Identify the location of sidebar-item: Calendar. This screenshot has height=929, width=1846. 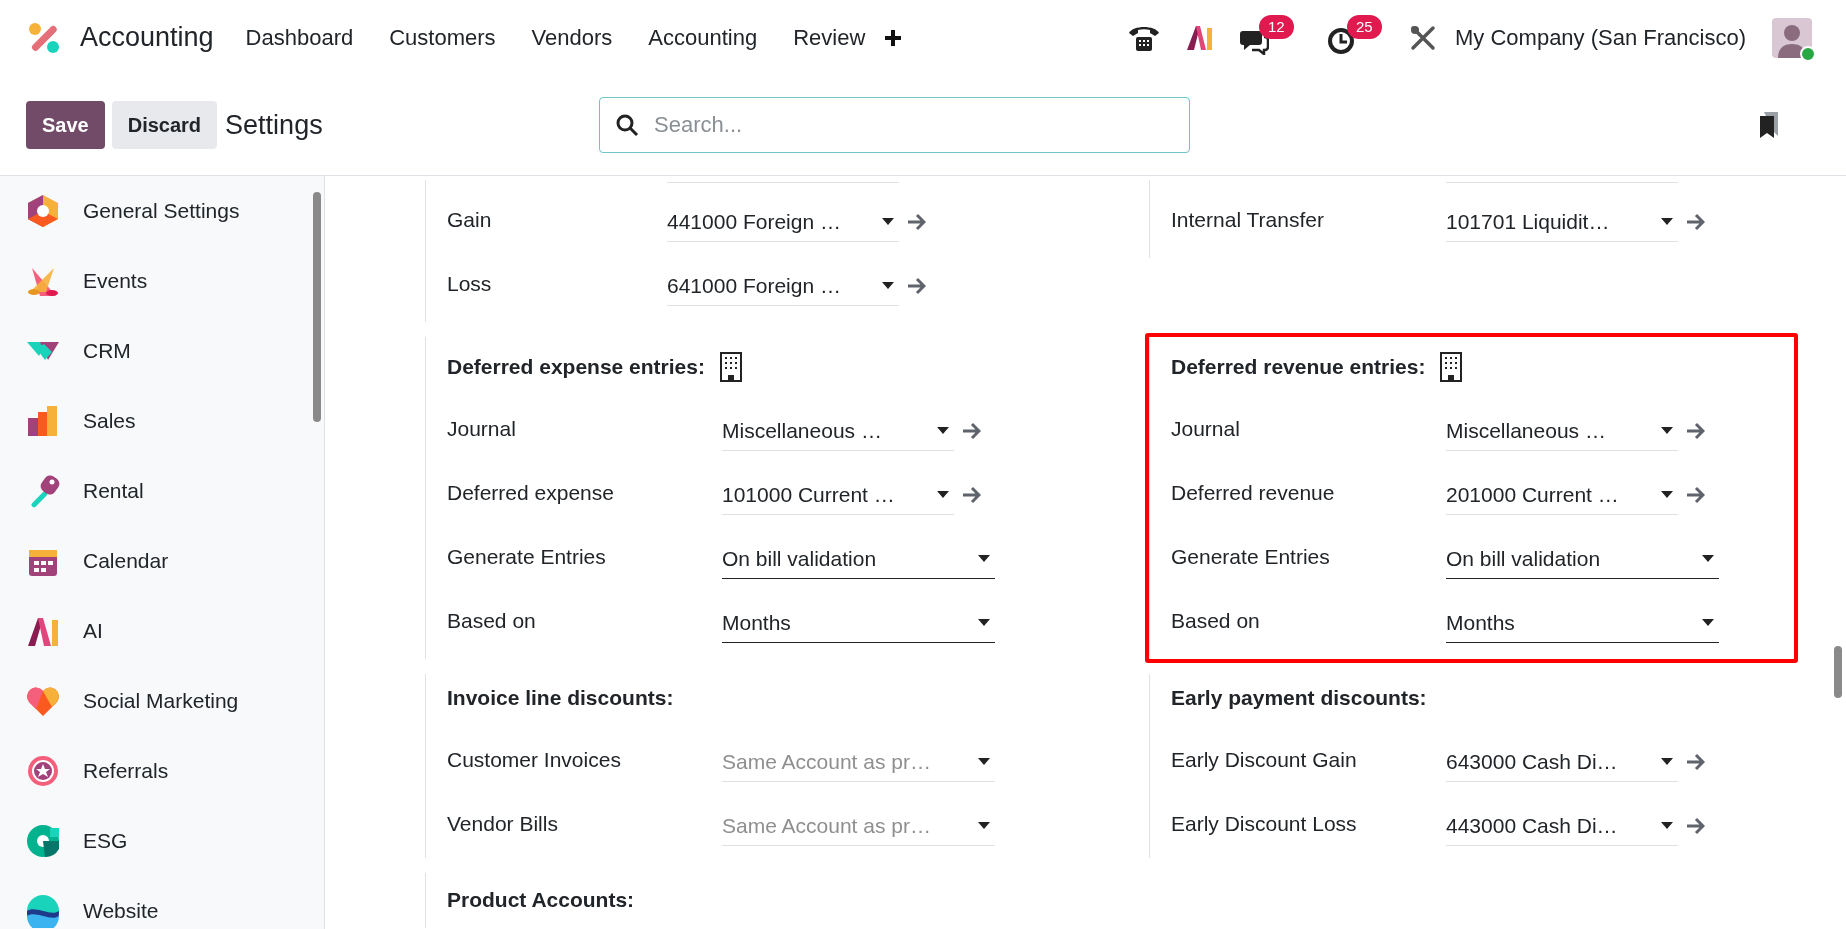
(162, 561).